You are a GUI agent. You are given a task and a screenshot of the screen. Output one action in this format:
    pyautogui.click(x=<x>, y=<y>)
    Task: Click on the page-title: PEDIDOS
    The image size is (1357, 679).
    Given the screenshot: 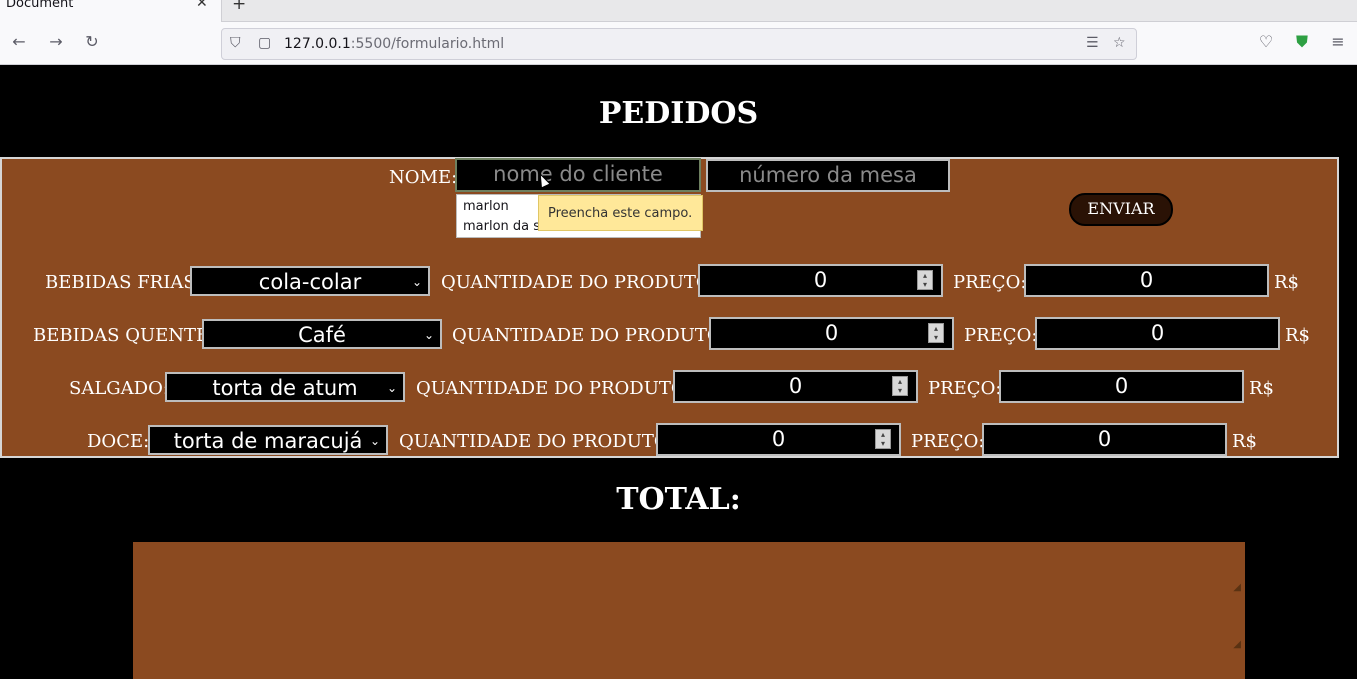 What is the action you would take?
    pyautogui.click(x=678, y=113)
    